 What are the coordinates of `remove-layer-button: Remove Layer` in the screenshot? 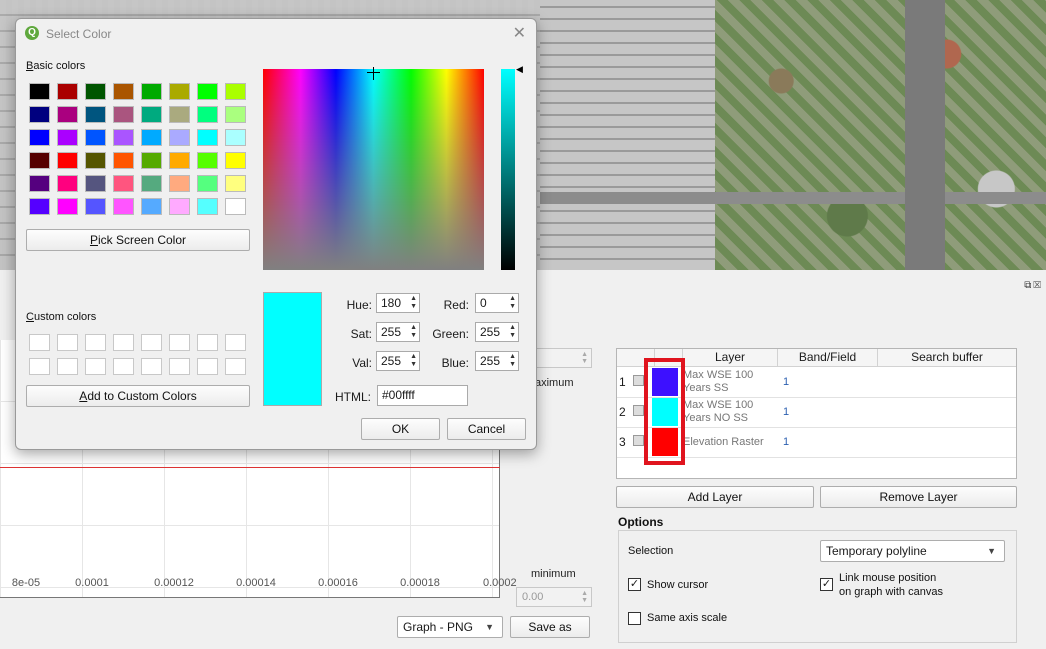 It's located at (918, 497).